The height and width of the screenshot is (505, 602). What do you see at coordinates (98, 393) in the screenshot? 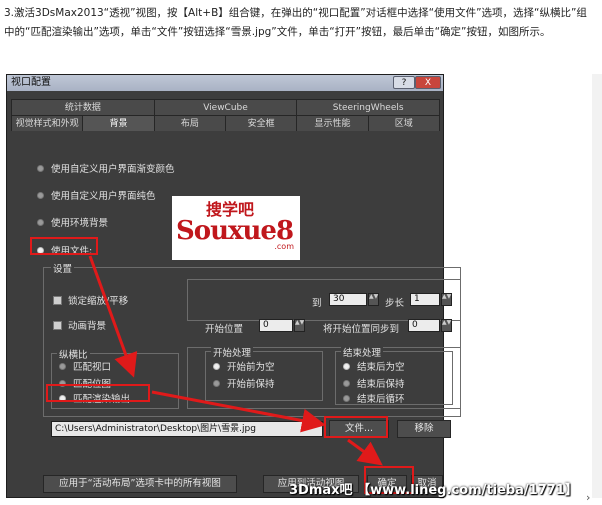
I see `highlight-match-render-output` at bounding box center [98, 393].